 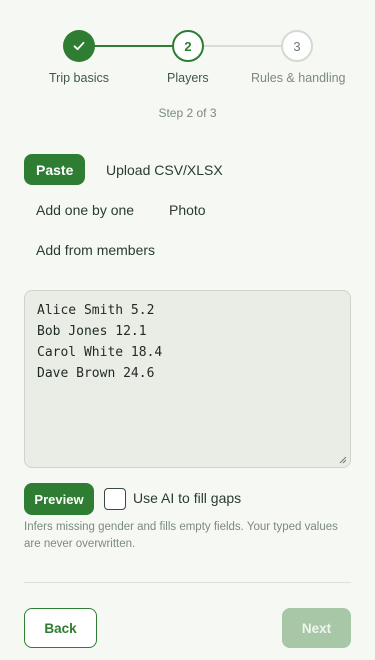 I want to click on tab-paste: Paste, so click(x=54, y=169).